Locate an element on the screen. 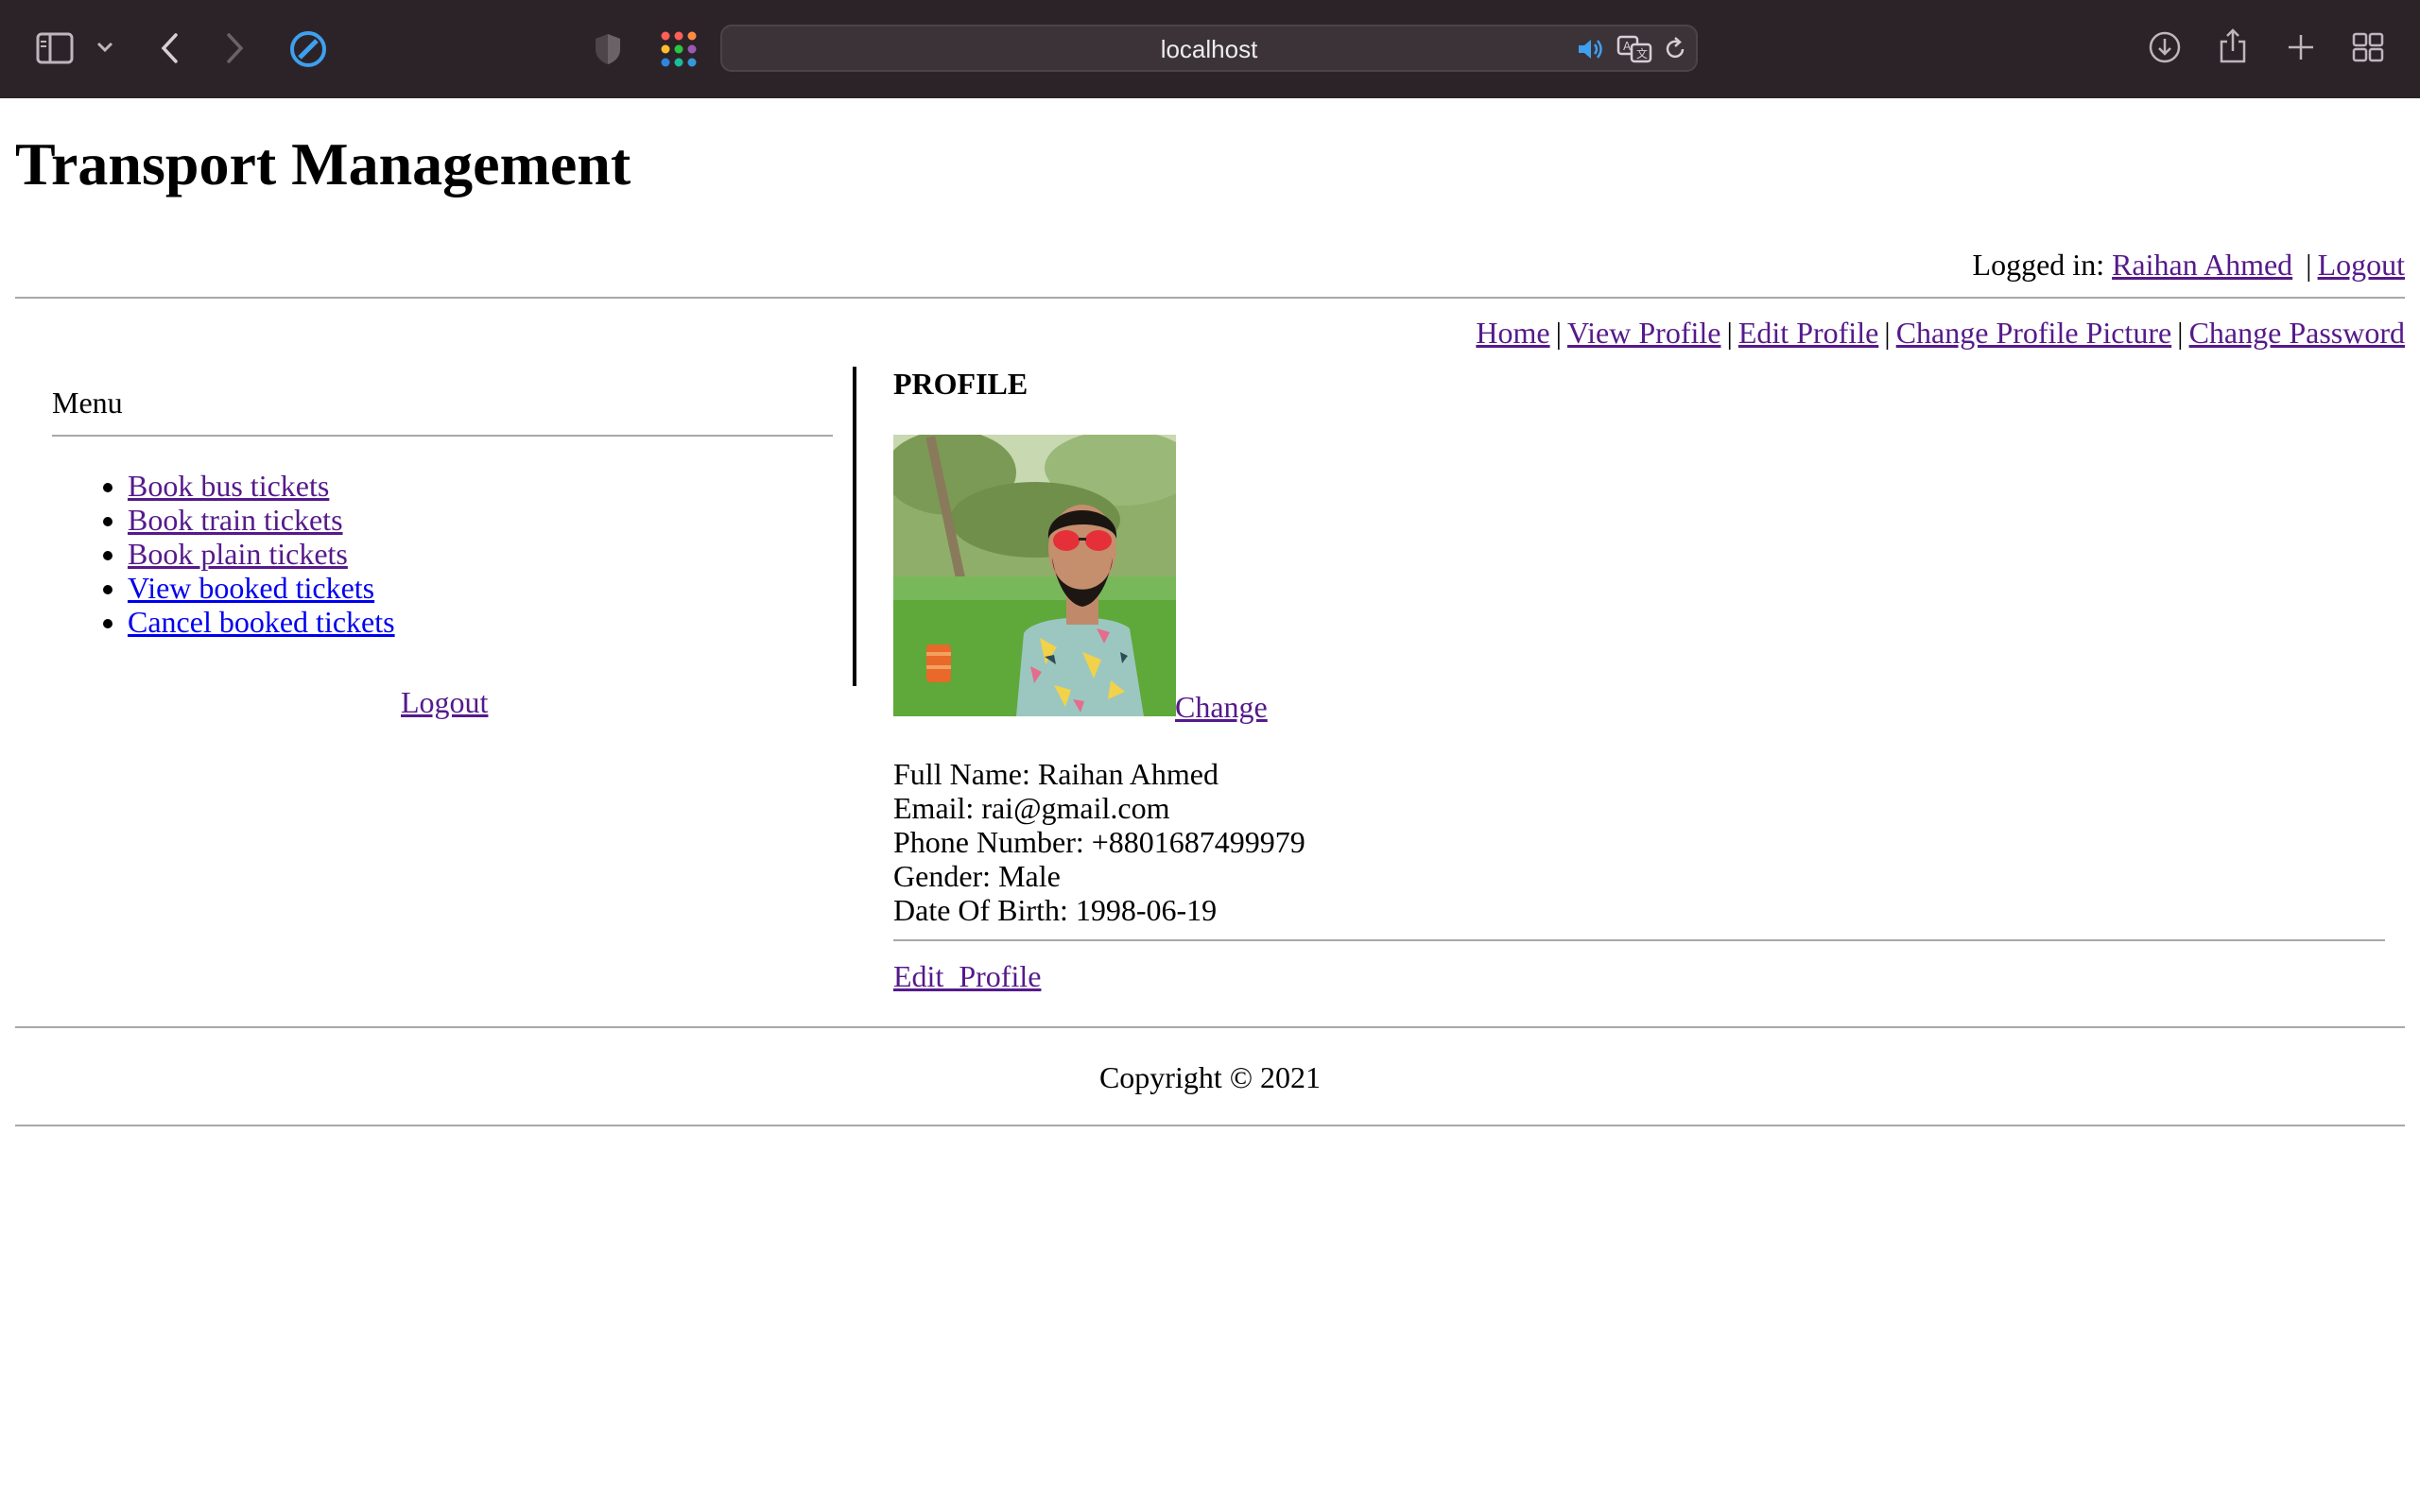 The image size is (2420, 1512). profile-picture is located at coordinates (1034, 575).